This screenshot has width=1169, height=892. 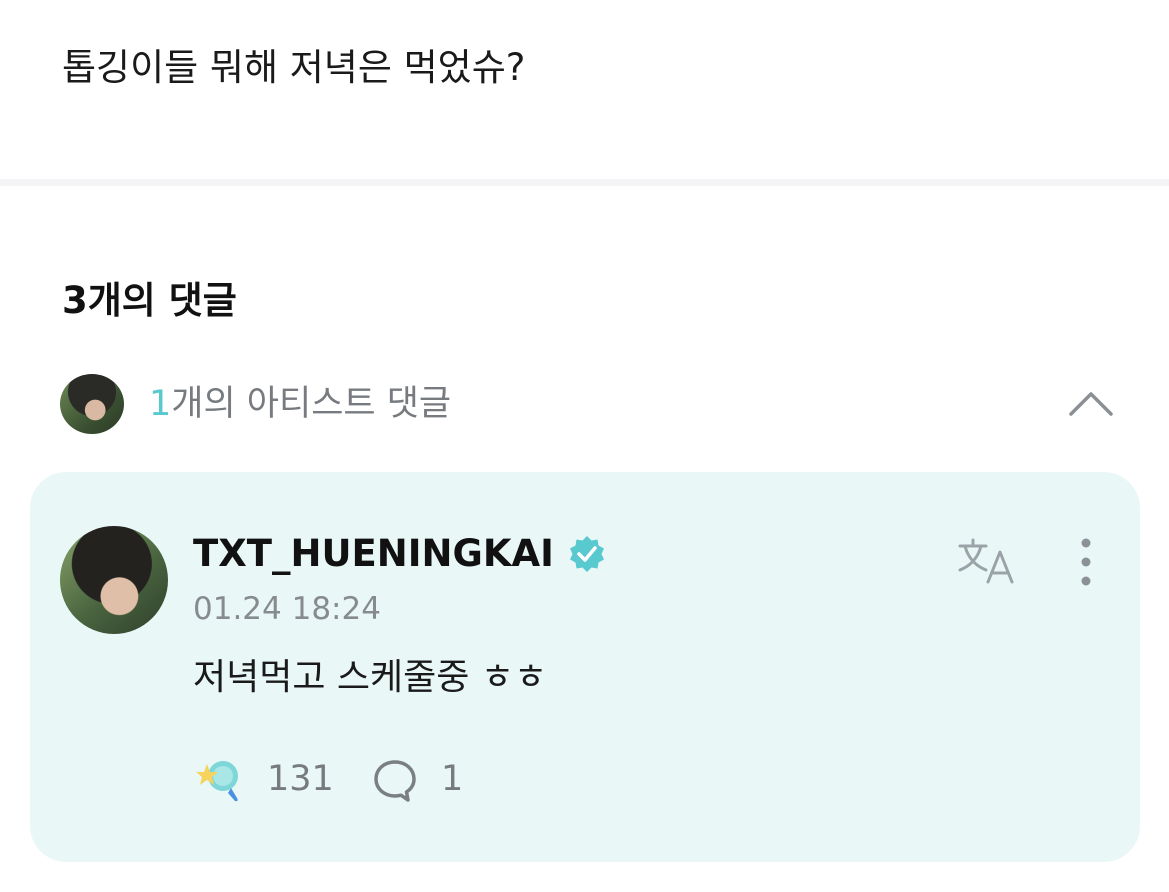 What do you see at coordinates (587, 554) in the screenshot?
I see `verified-badge-icon` at bounding box center [587, 554].